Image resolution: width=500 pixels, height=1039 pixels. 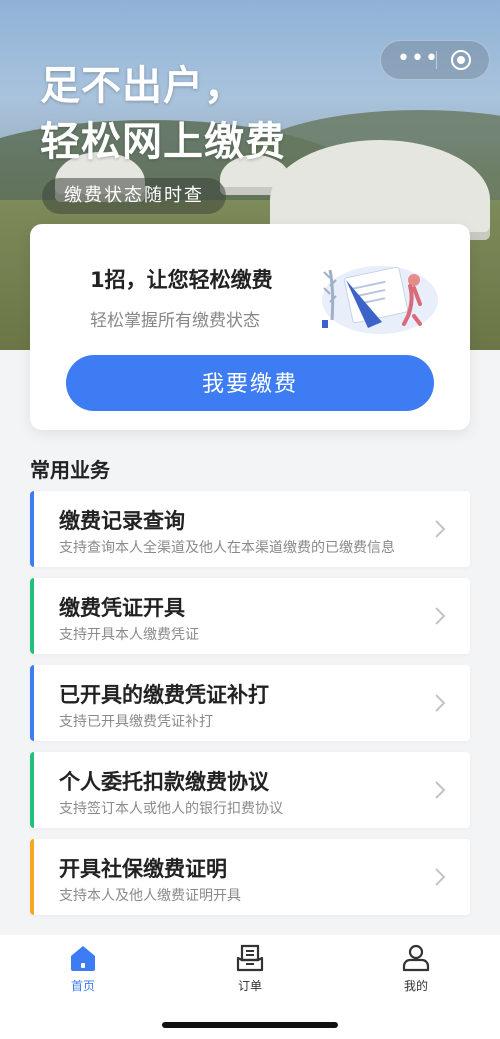 I want to click on service-desc: 支持已开具缴费凭证补打, so click(x=136, y=722).